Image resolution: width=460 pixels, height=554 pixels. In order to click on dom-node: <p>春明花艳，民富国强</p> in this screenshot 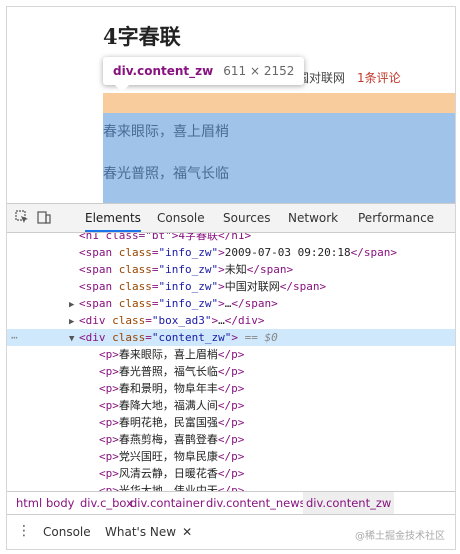, I will do `click(166, 422)`.